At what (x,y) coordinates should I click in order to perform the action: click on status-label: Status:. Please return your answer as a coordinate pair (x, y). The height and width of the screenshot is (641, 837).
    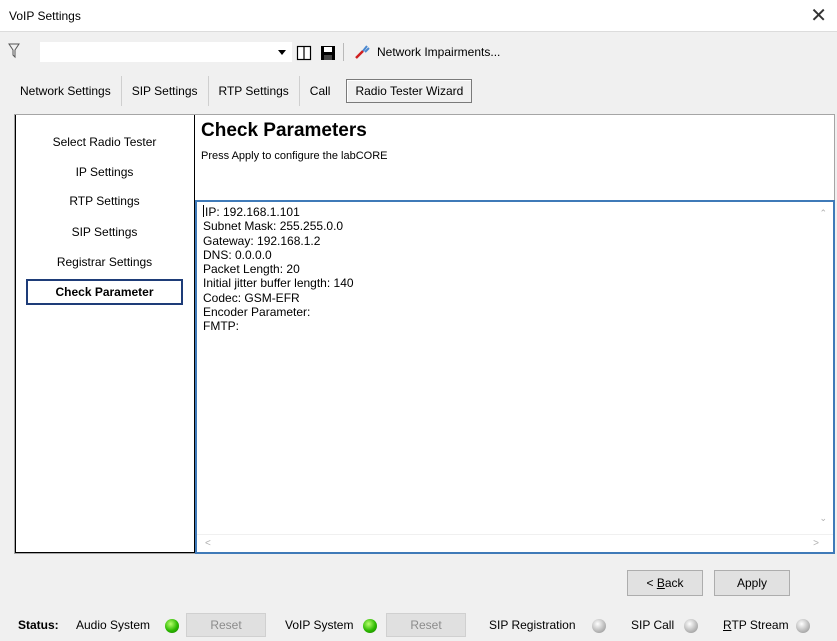
    Looking at the image, I should click on (38, 625).